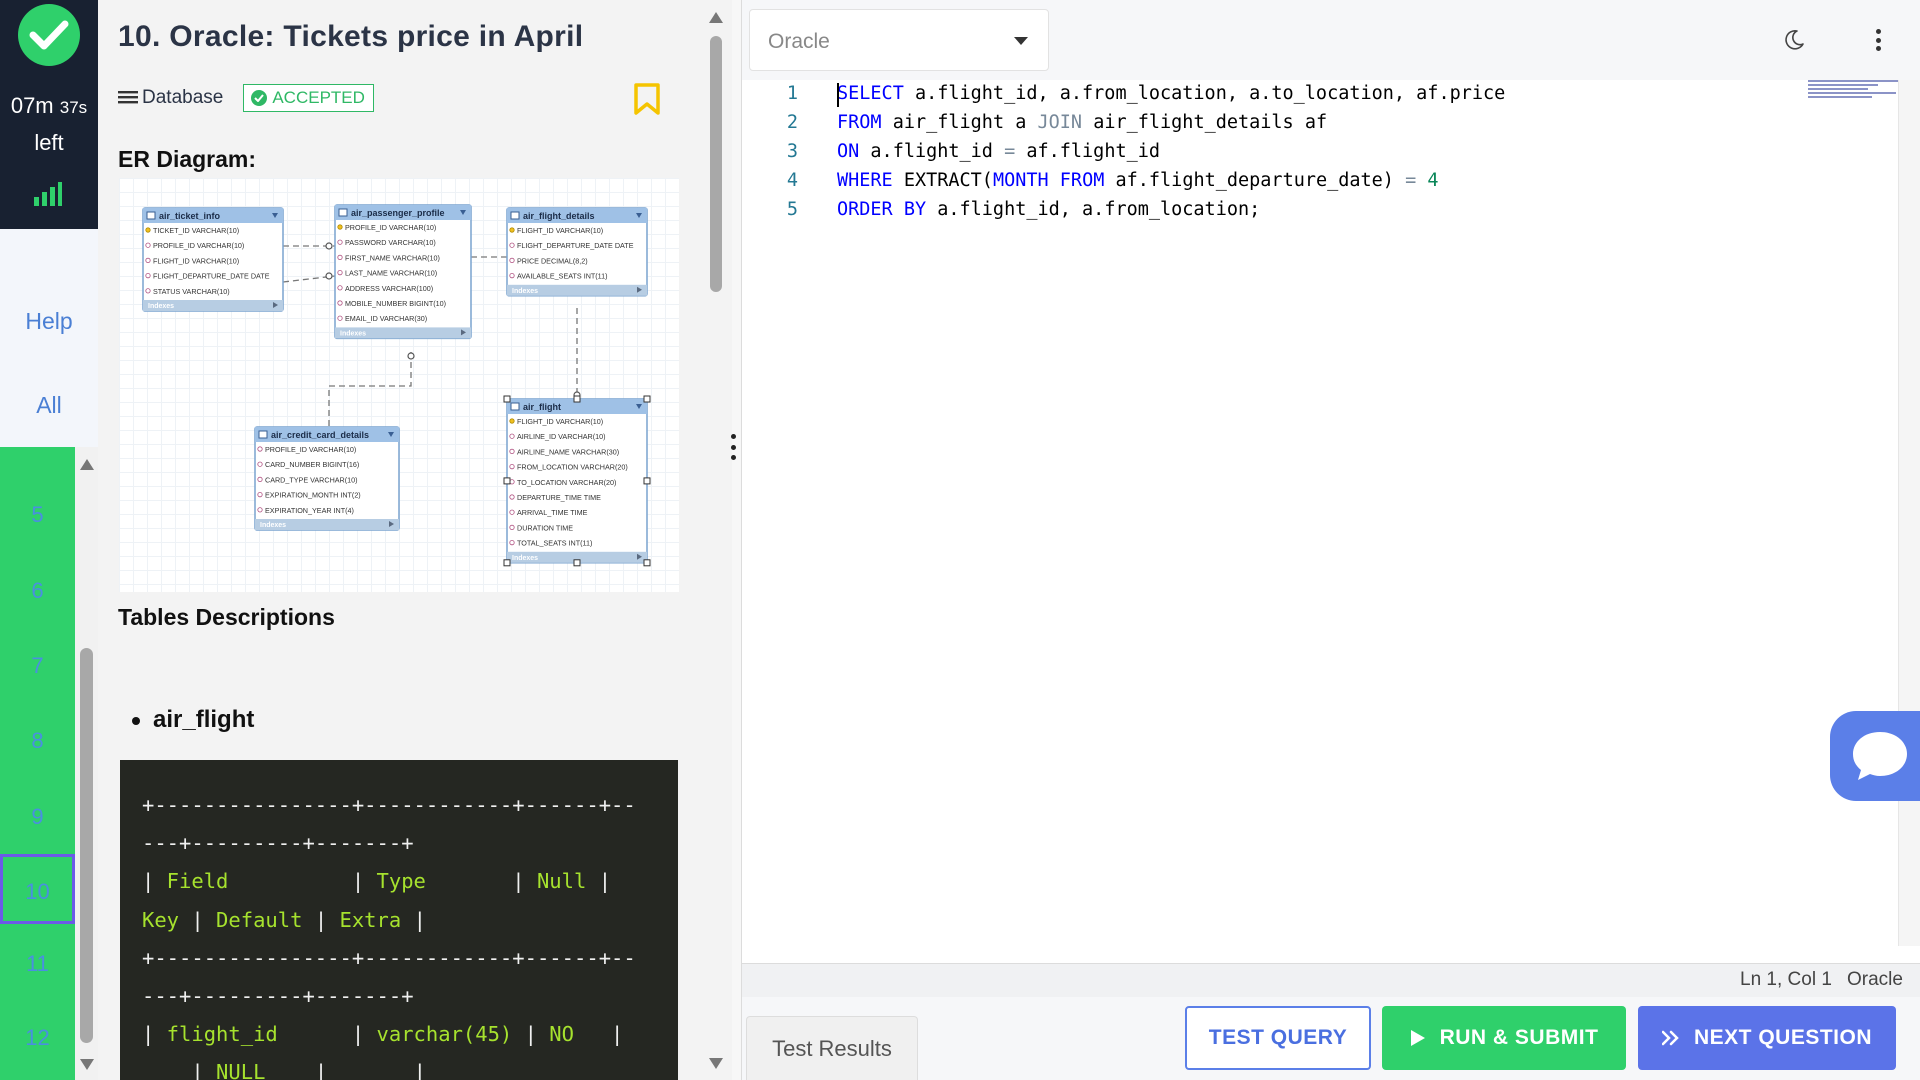 This screenshot has height=1080, width=1920. Describe the element at coordinates (1854, 92) in the screenshot. I see `editor-minimap` at that location.